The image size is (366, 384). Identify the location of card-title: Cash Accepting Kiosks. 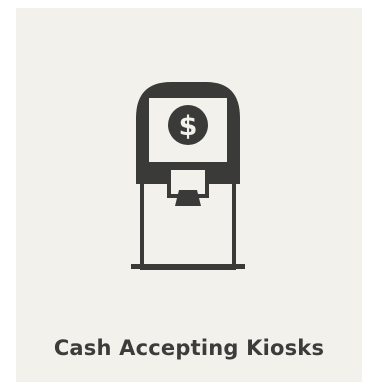
(189, 348).